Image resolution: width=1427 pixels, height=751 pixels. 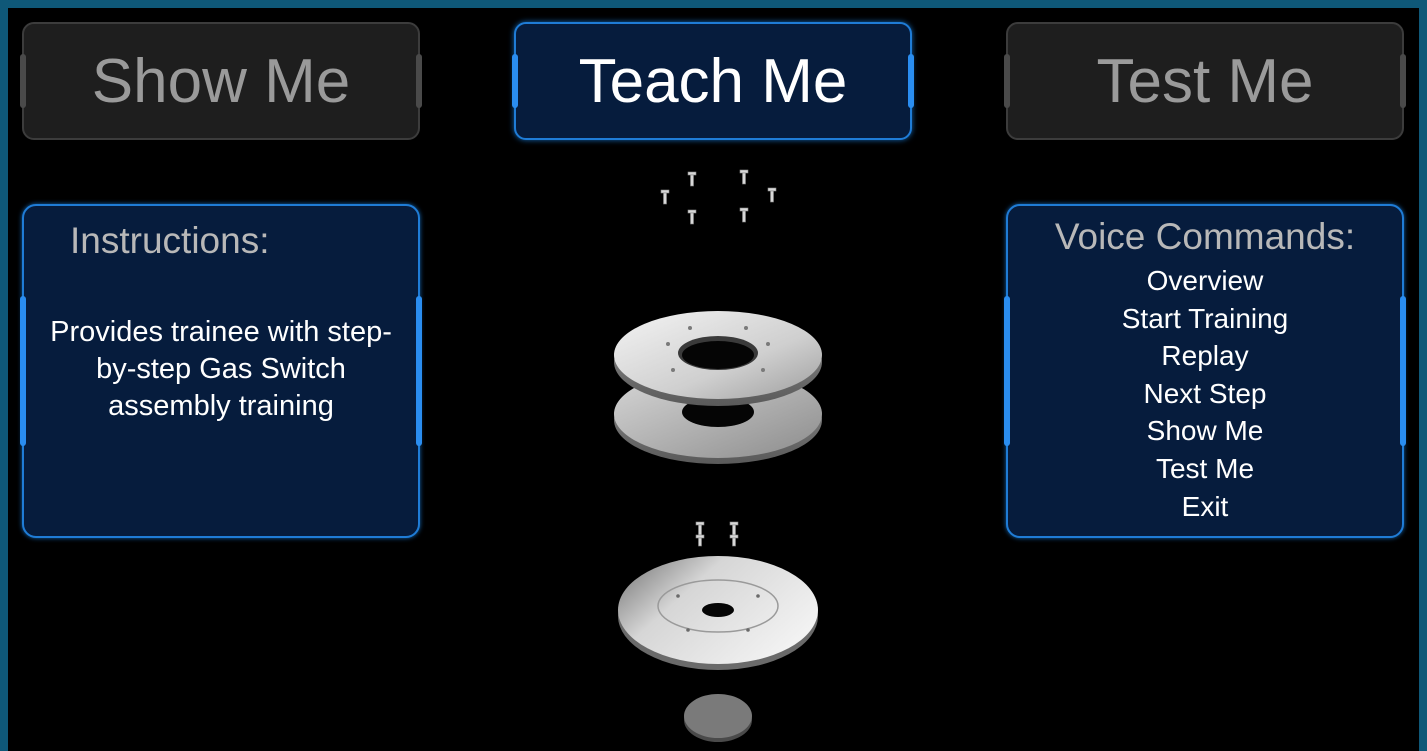 I want to click on show-me-button: Show Me, so click(x=221, y=81).